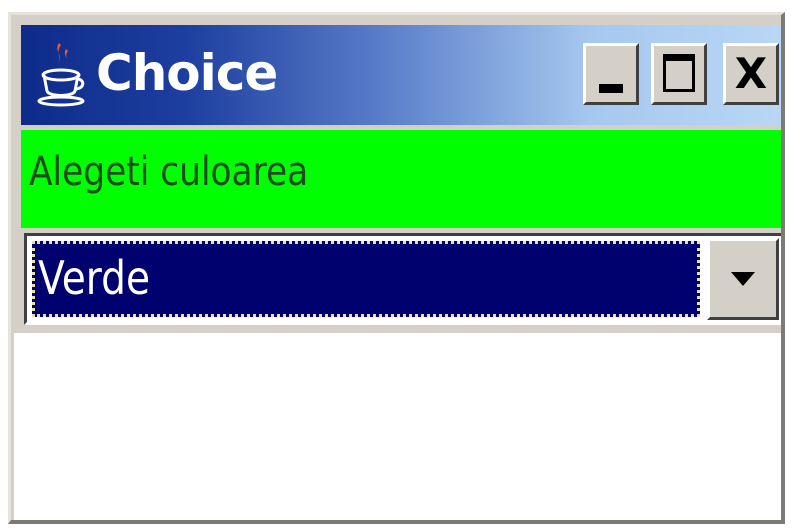  What do you see at coordinates (366, 279) in the screenshot?
I see `choice-selected-field: Verde` at bounding box center [366, 279].